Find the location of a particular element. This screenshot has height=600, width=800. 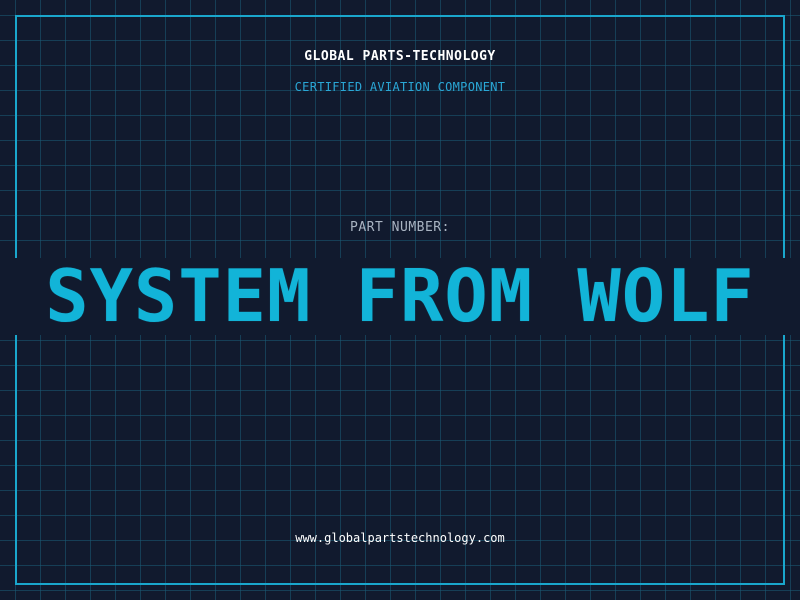

certification-subtitle: CERTIFIED AVIATION COMPONENT is located at coordinates (400, 87).